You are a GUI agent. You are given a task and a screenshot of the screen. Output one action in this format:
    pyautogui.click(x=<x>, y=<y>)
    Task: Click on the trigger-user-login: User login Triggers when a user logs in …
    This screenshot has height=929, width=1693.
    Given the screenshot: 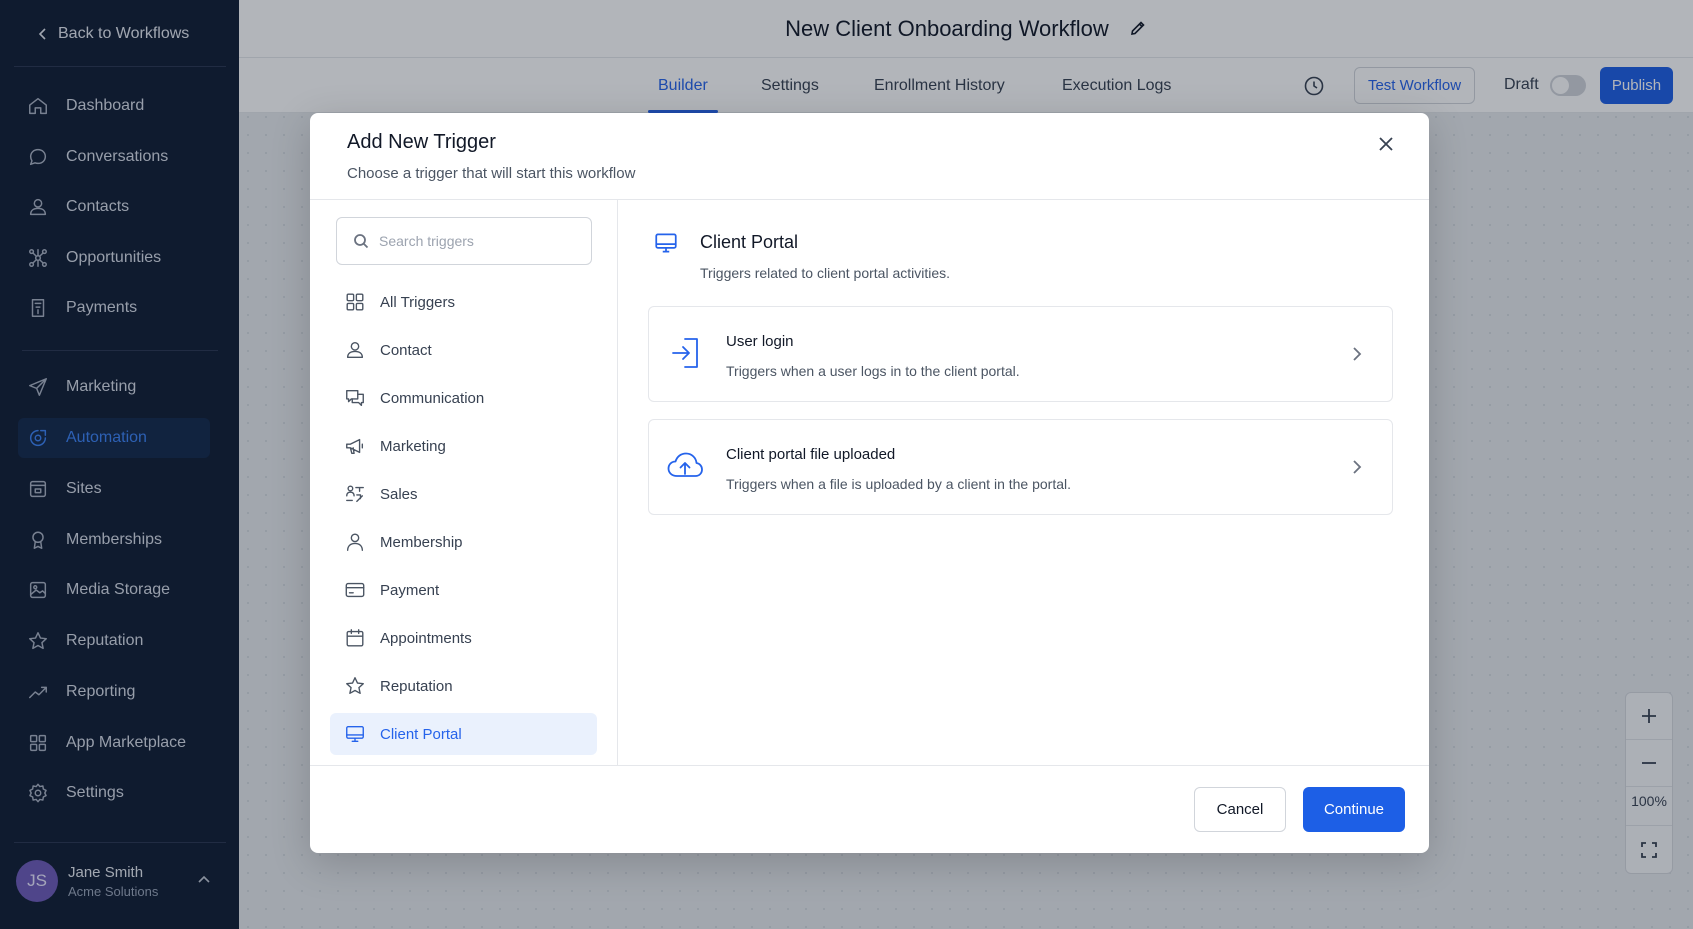 What is the action you would take?
    pyautogui.click(x=1020, y=354)
    